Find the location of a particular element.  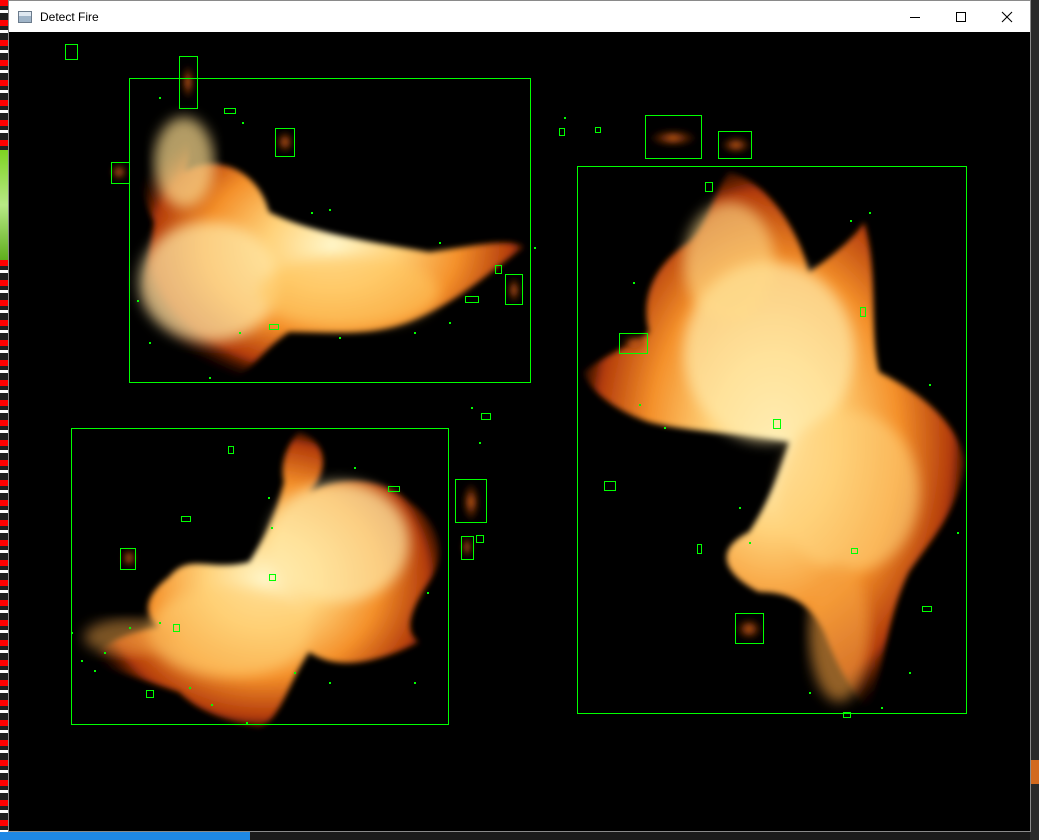

title-bar: Detect Fire is located at coordinates (519, 16).